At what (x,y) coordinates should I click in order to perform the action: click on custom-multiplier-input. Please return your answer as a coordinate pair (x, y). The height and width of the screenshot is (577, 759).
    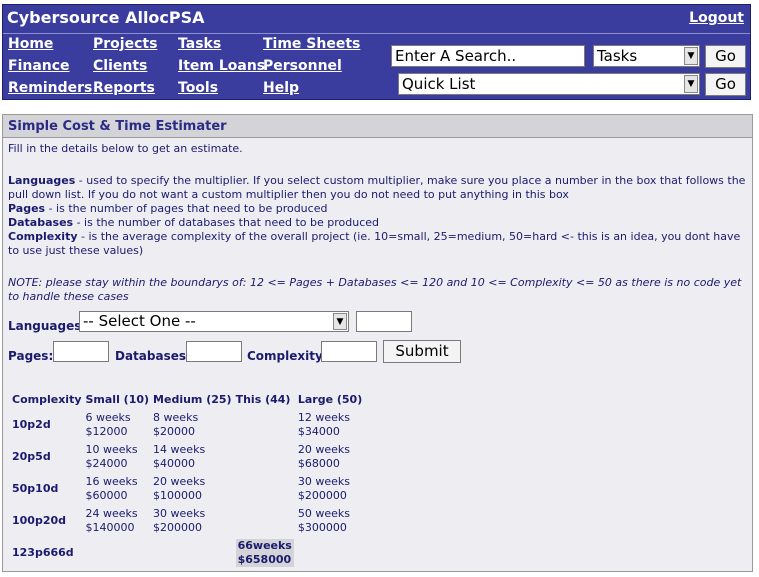
    Looking at the image, I should click on (384, 321).